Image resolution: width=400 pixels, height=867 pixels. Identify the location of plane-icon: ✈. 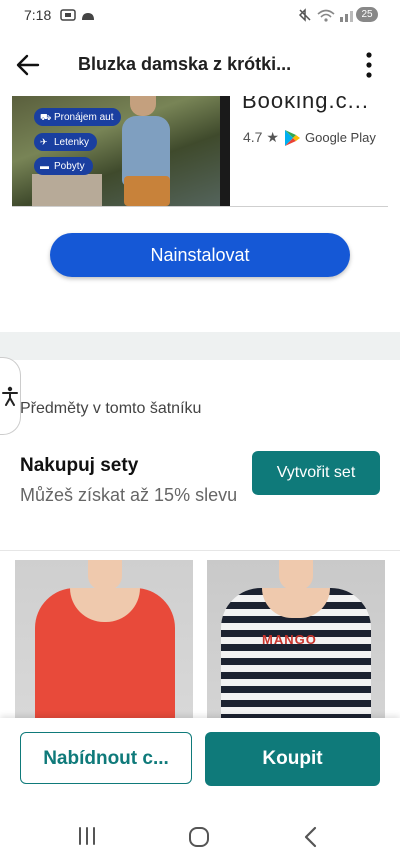
(44, 142).